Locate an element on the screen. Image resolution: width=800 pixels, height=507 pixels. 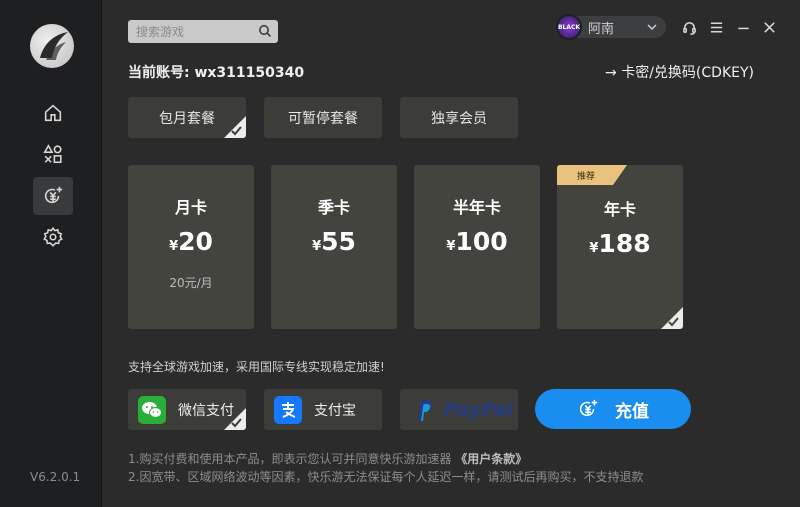
alipay-icon is located at coordinates (288, 409).